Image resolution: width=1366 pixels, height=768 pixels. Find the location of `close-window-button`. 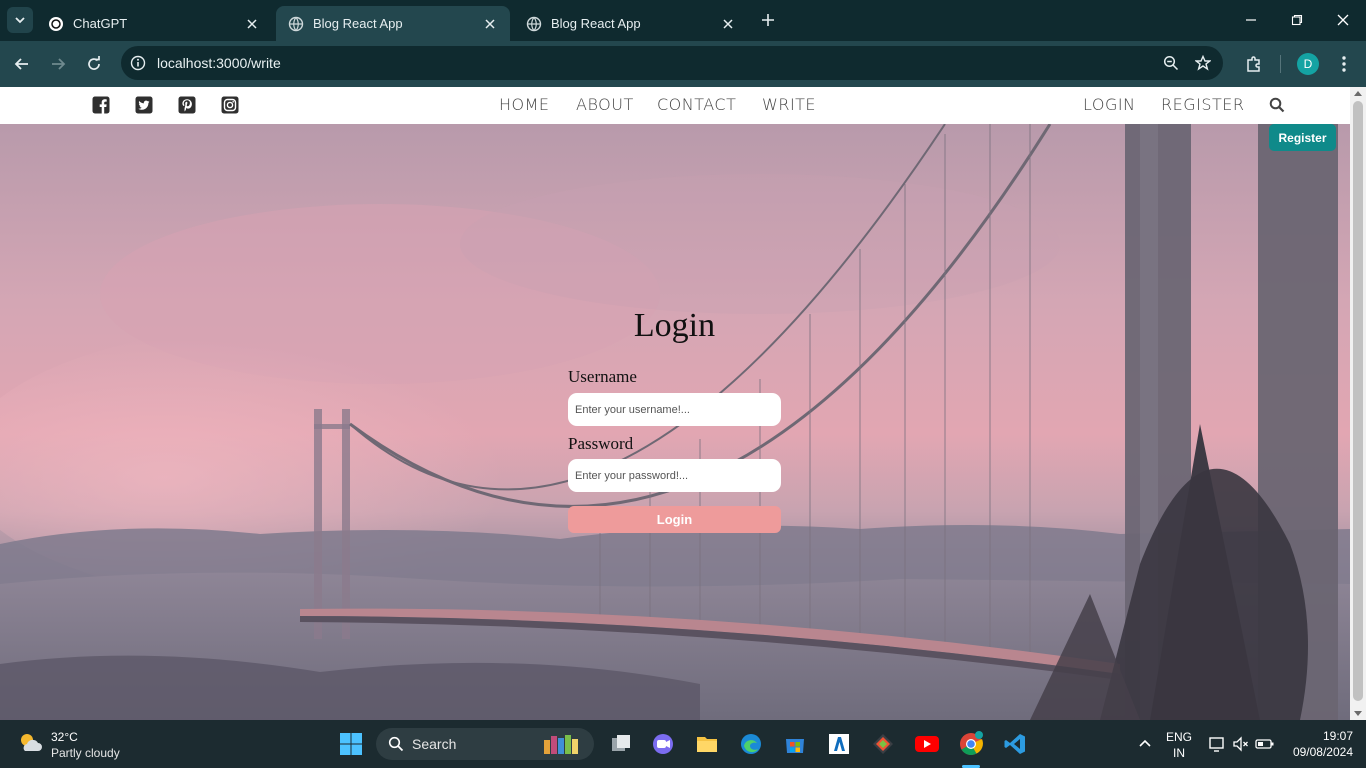

close-window-button is located at coordinates (1343, 20).